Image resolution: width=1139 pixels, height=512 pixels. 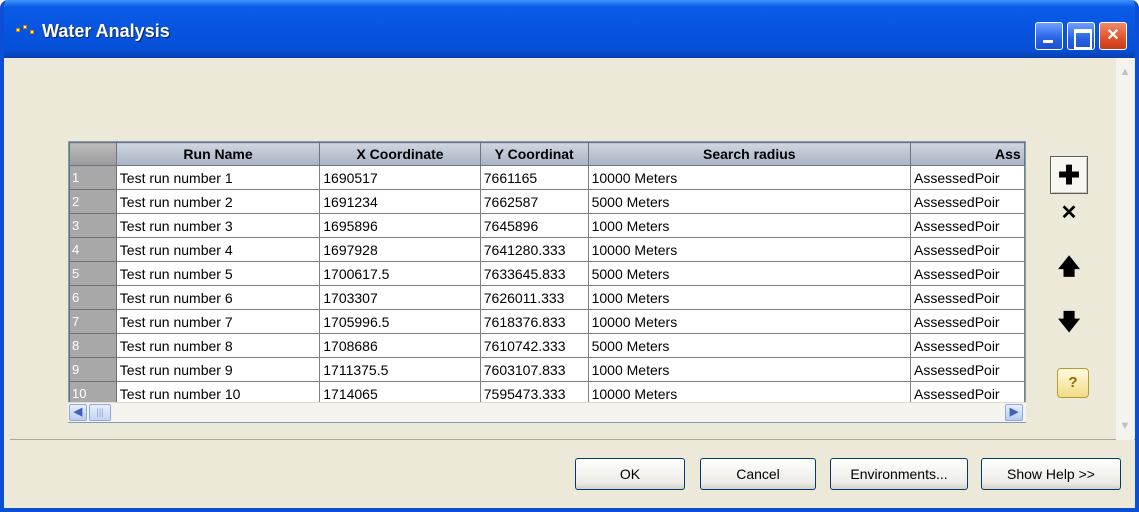 What do you see at coordinates (630, 474) in the screenshot?
I see `ok-button: OK` at bounding box center [630, 474].